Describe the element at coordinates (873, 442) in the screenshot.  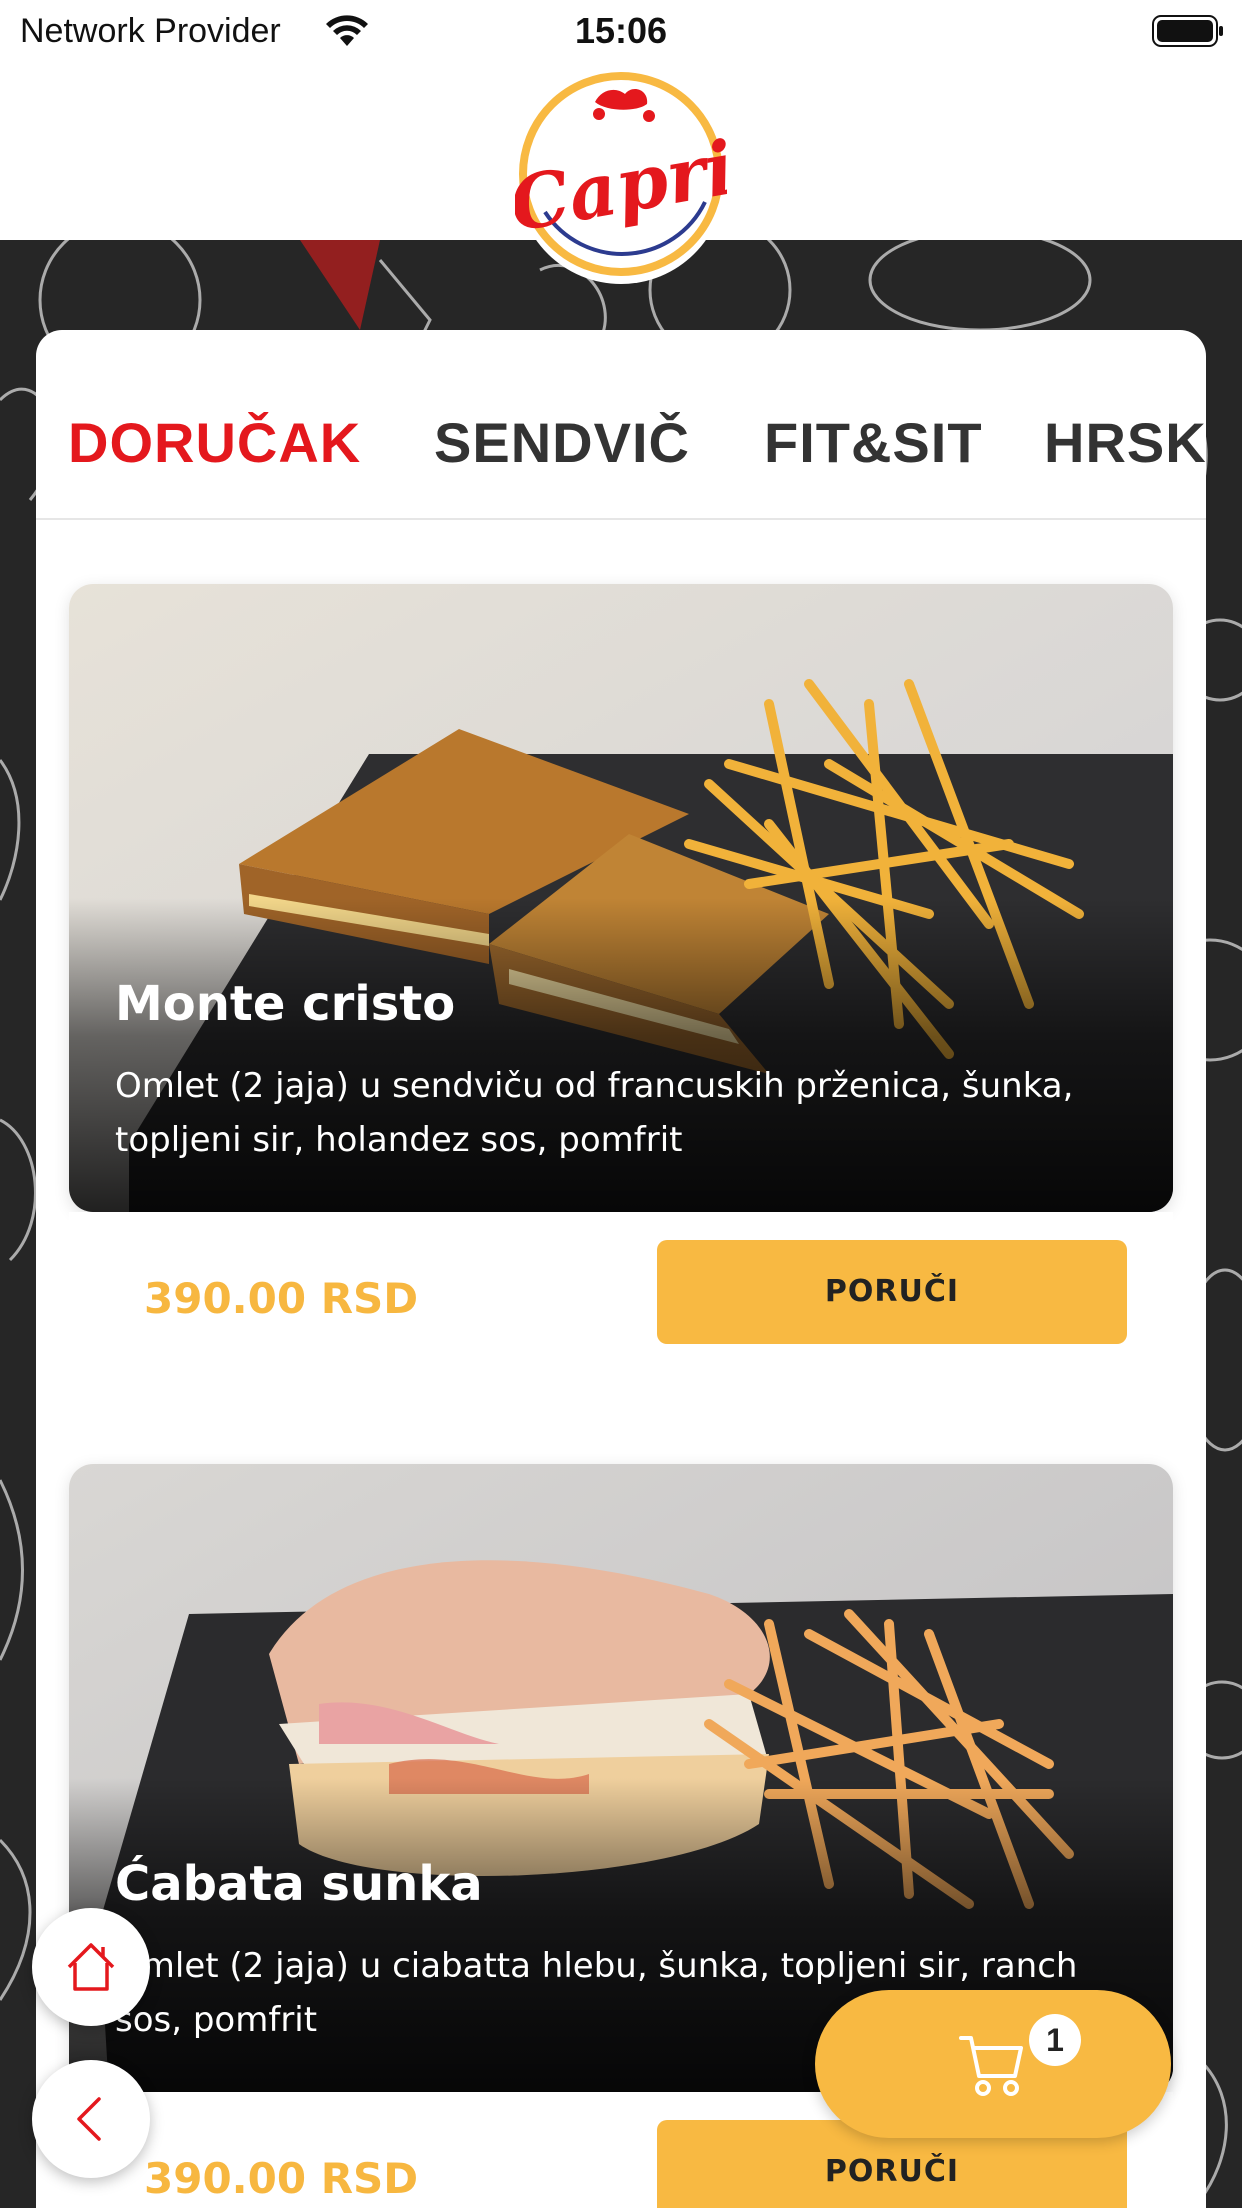
I see `tab-fit-sit: FIT&SIT` at that location.